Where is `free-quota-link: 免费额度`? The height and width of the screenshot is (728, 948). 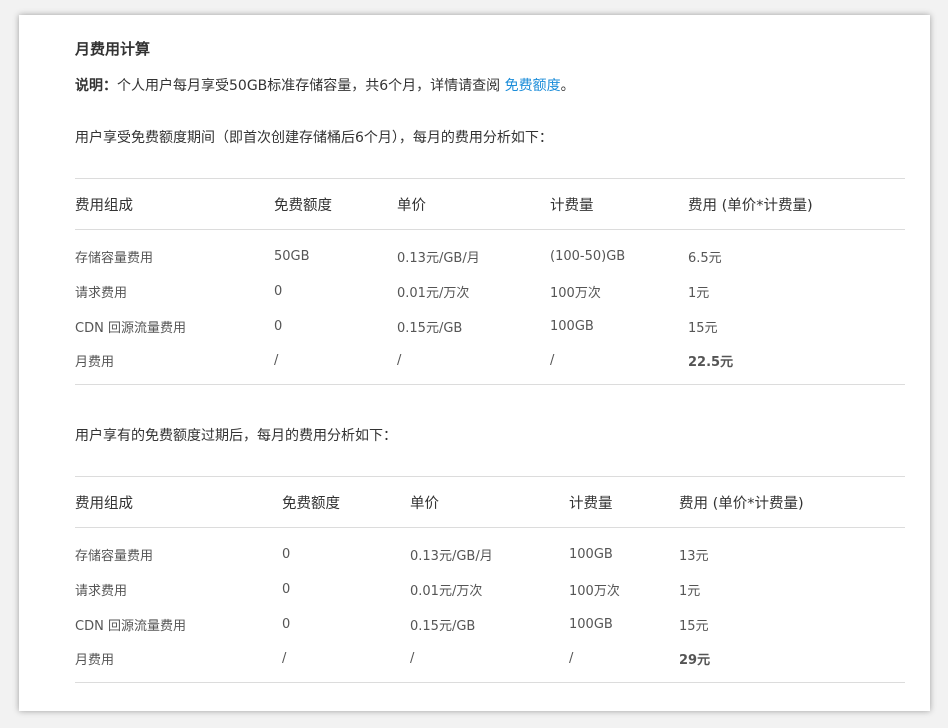 free-quota-link: 免费额度 is located at coordinates (533, 86).